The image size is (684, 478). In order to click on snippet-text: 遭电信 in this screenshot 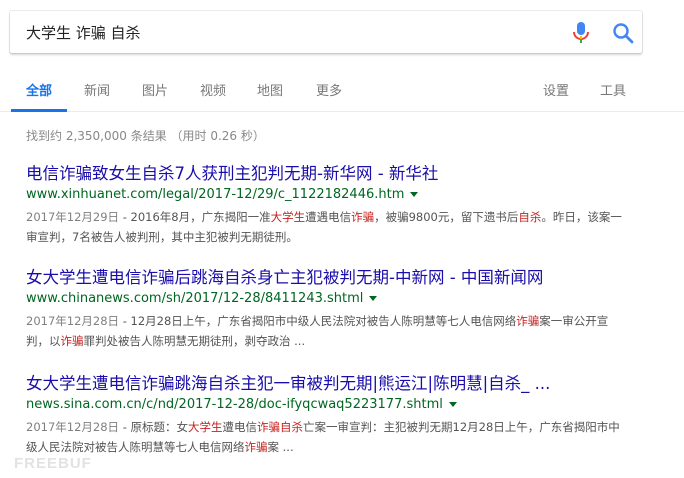, I will do `click(240, 427)`.